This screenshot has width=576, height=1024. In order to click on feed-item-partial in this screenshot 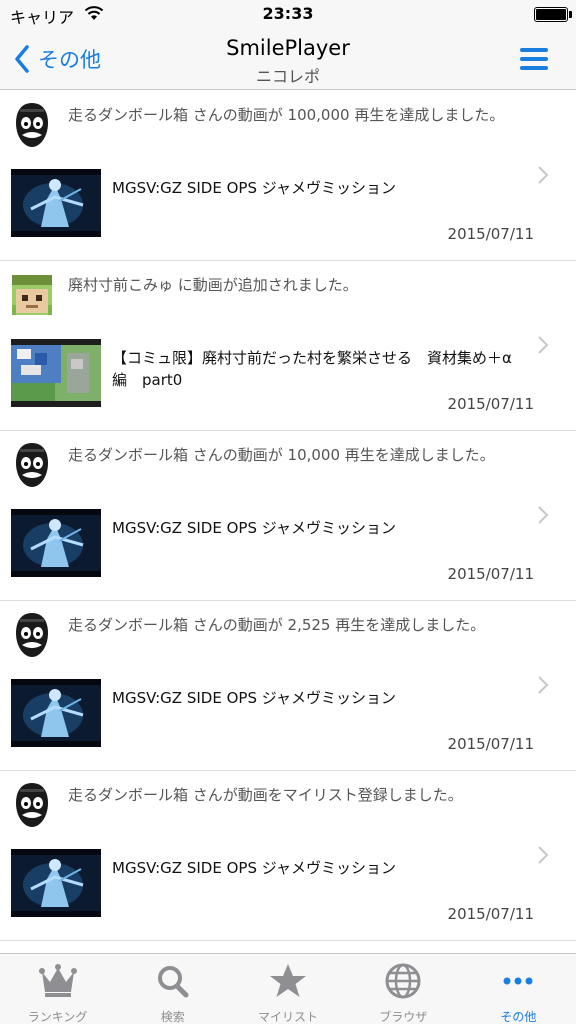, I will do `click(288, 947)`.